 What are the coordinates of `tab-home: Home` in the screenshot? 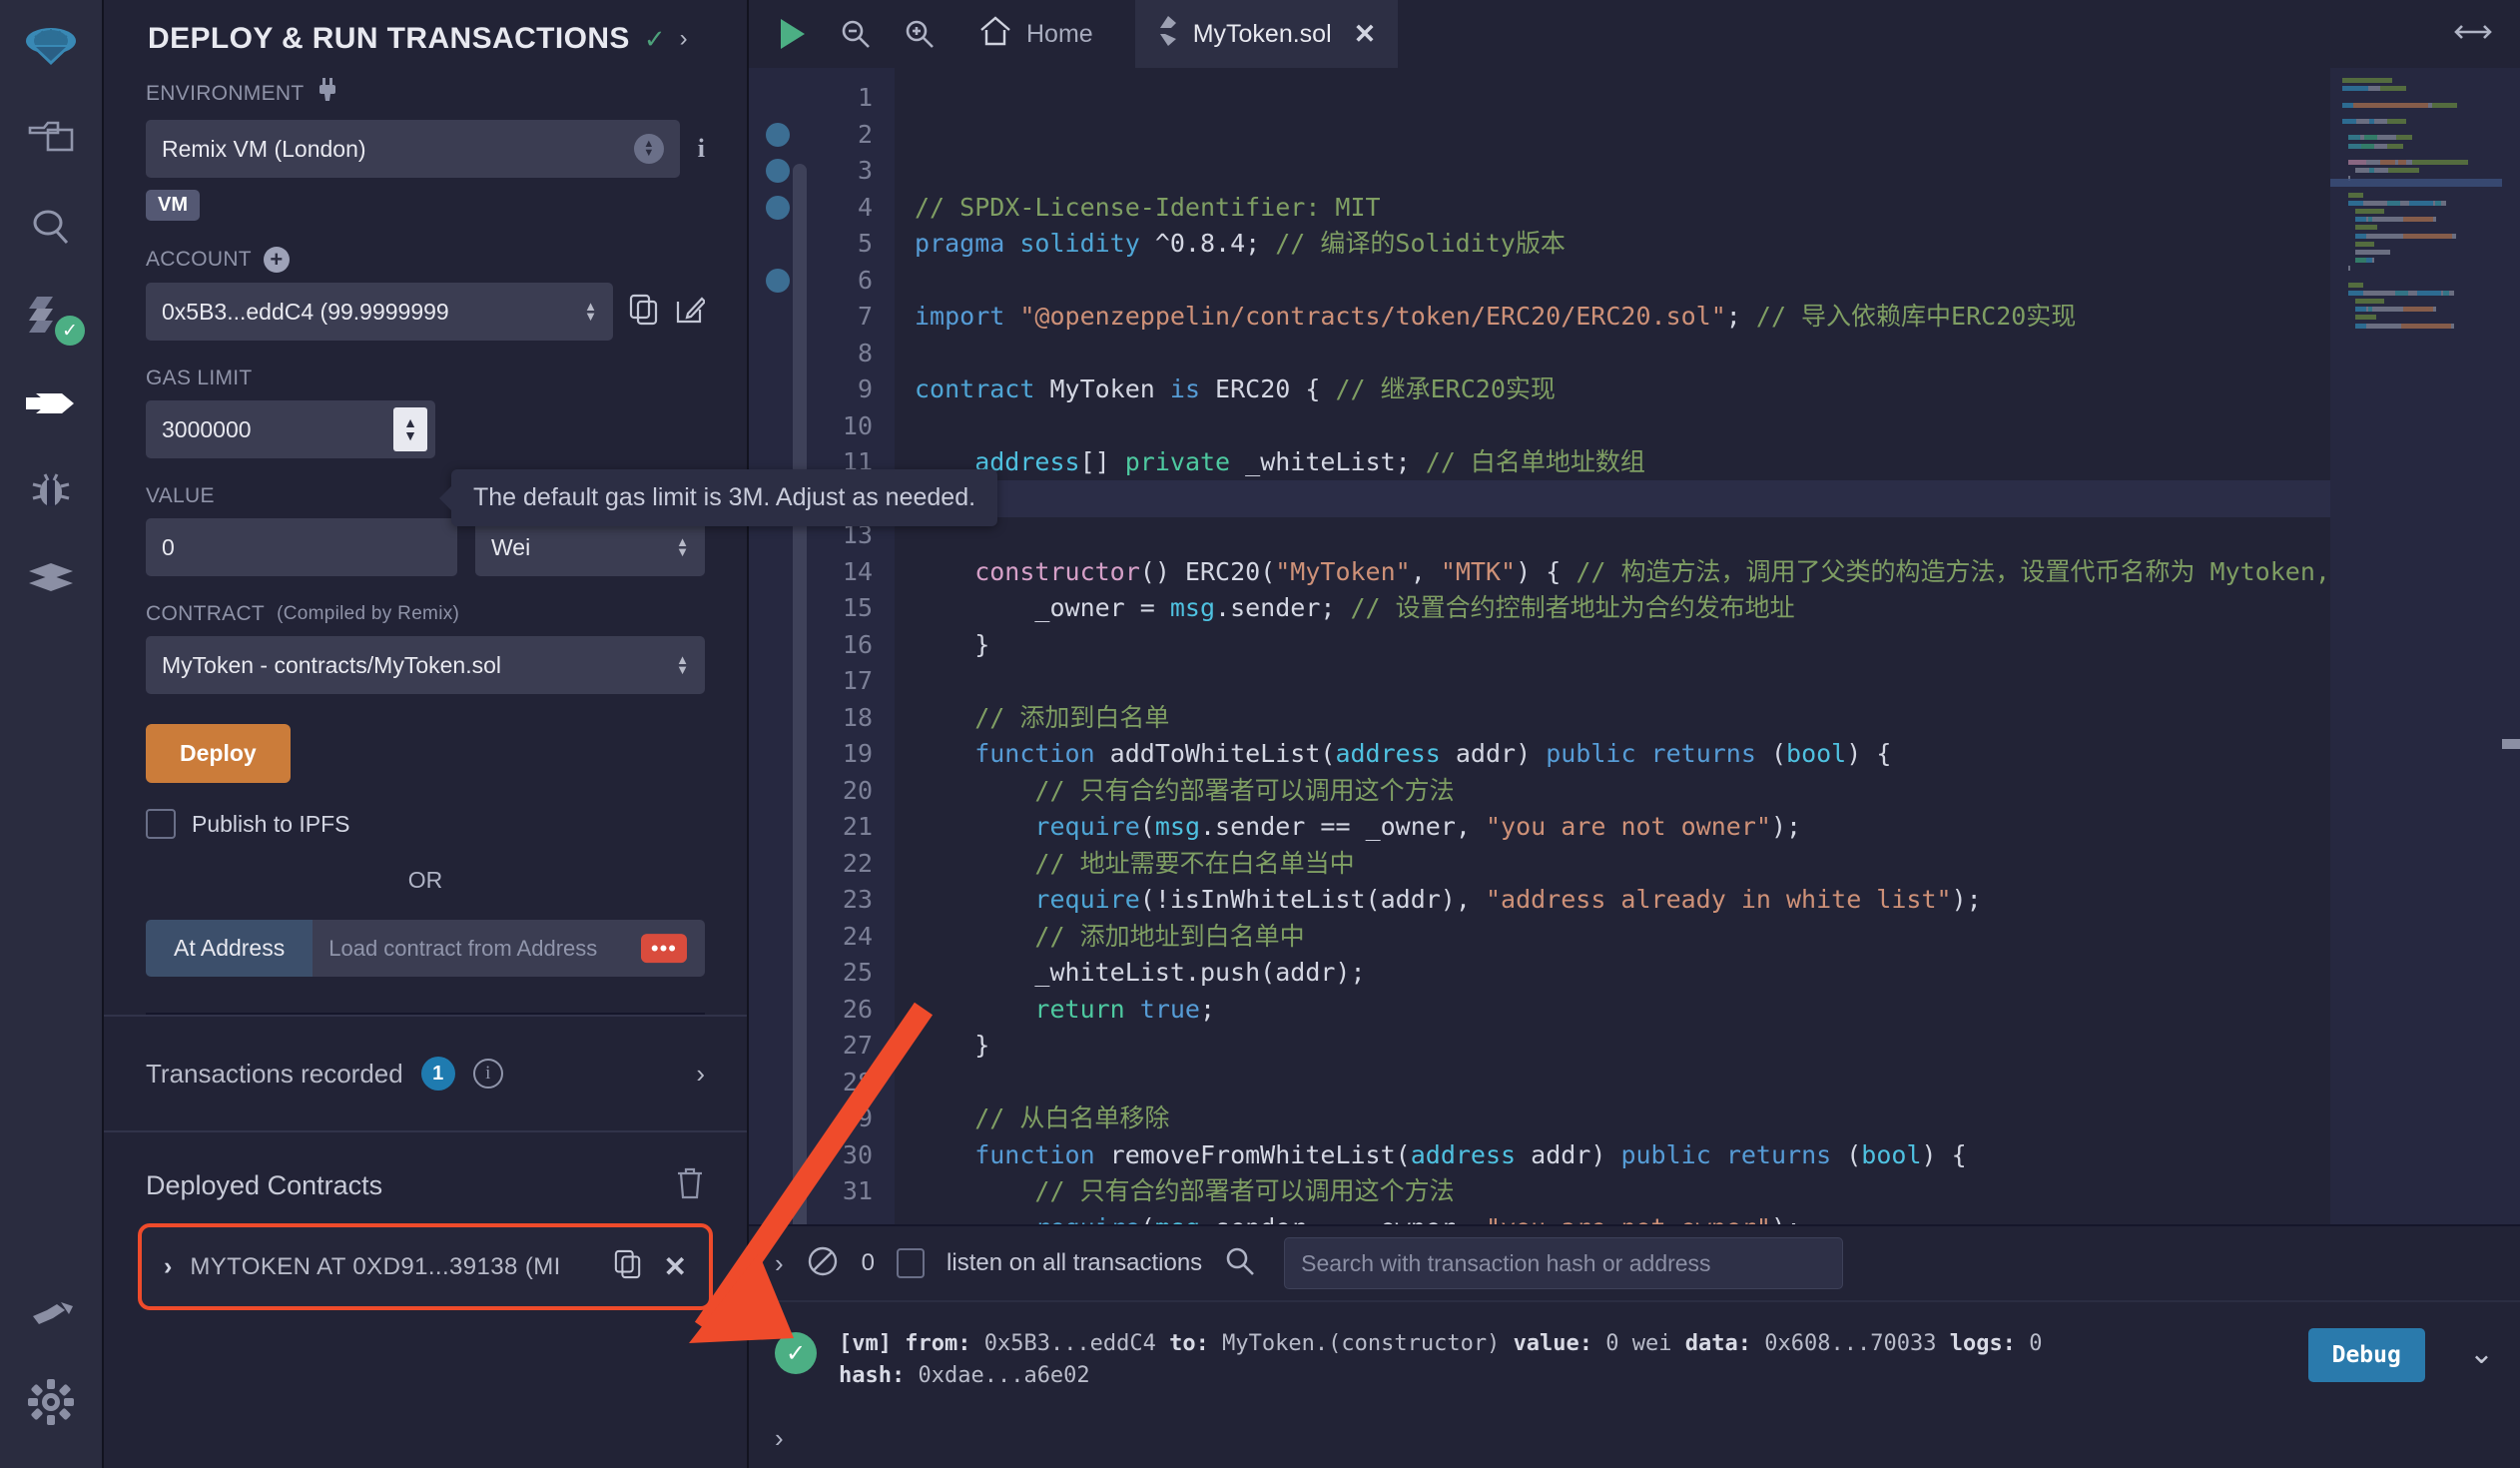 It's located at (1035, 34).